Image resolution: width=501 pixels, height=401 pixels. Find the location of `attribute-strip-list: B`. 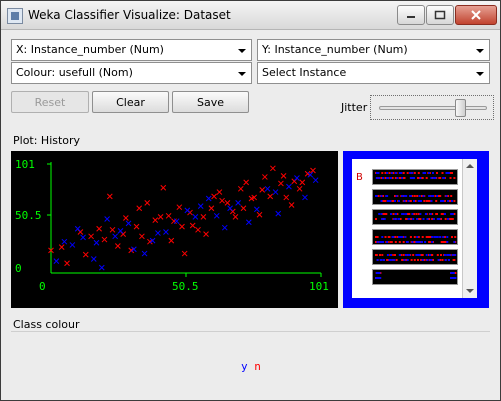

attribute-strip-list: B is located at coordinates (414, 228).